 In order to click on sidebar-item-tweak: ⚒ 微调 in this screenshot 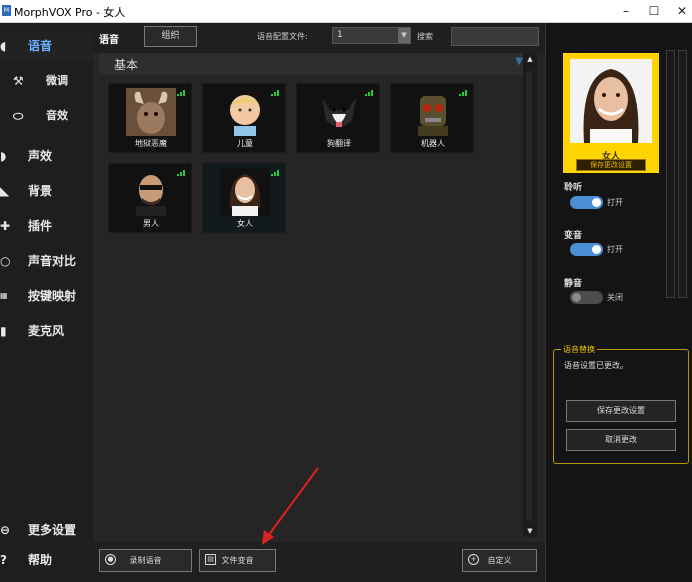, I will do `click(46, 81)`.